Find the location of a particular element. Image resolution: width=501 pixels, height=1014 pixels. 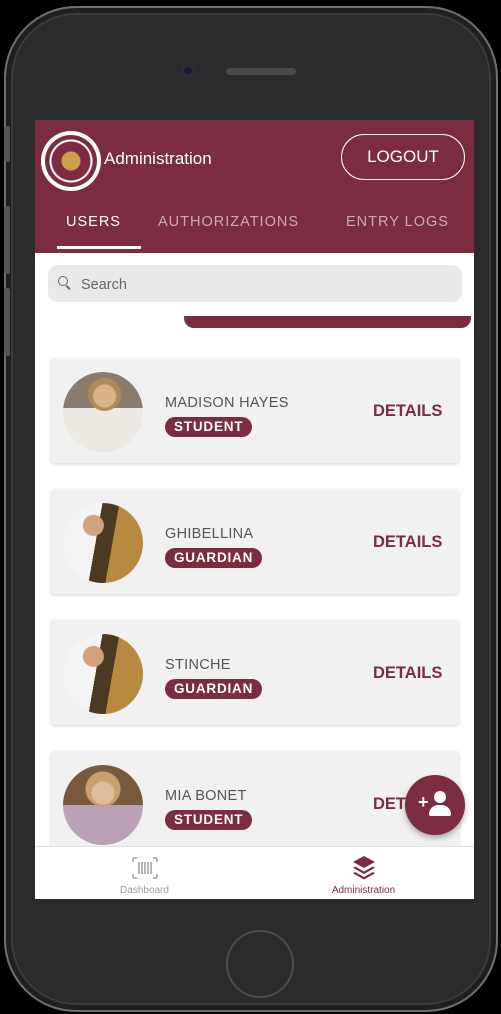

page-title: Administration is located at coordinates (158, 158).